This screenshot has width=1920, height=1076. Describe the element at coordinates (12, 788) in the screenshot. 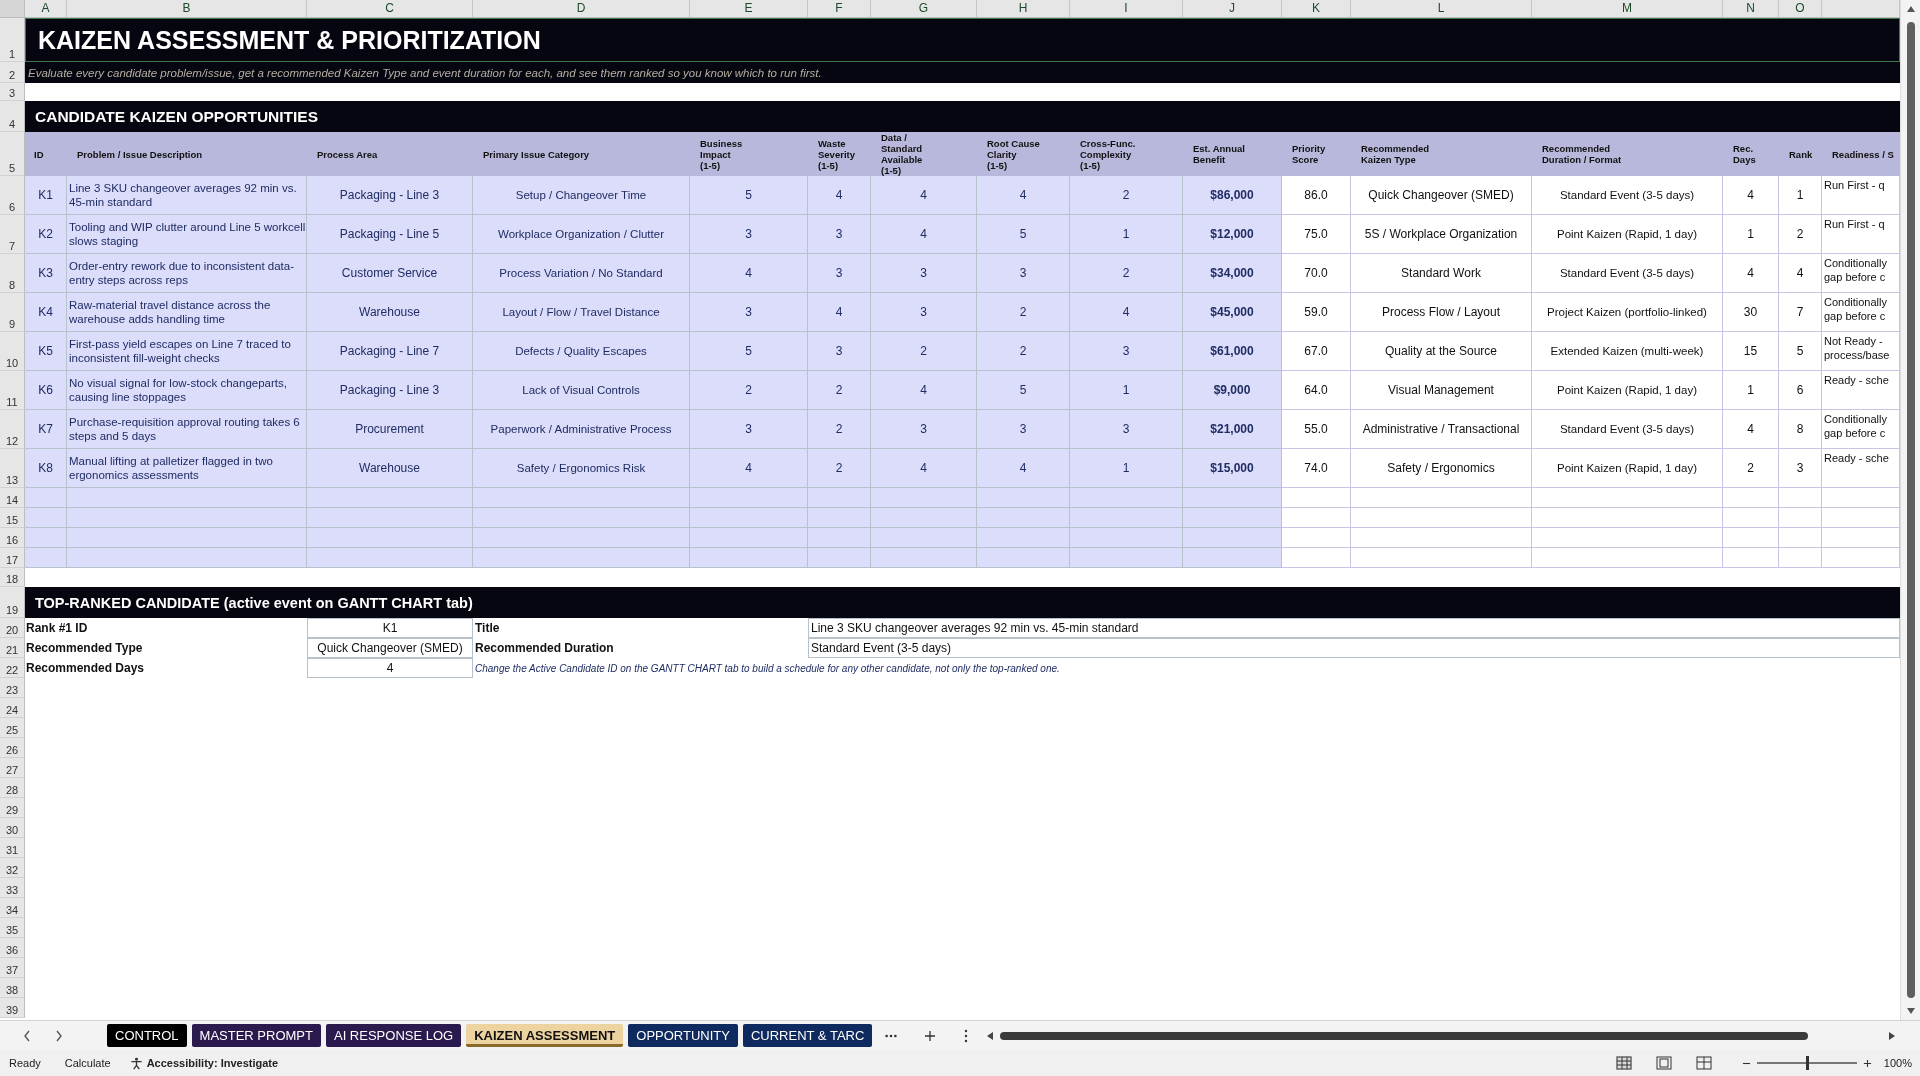

I see `row-header: 28` at that location.